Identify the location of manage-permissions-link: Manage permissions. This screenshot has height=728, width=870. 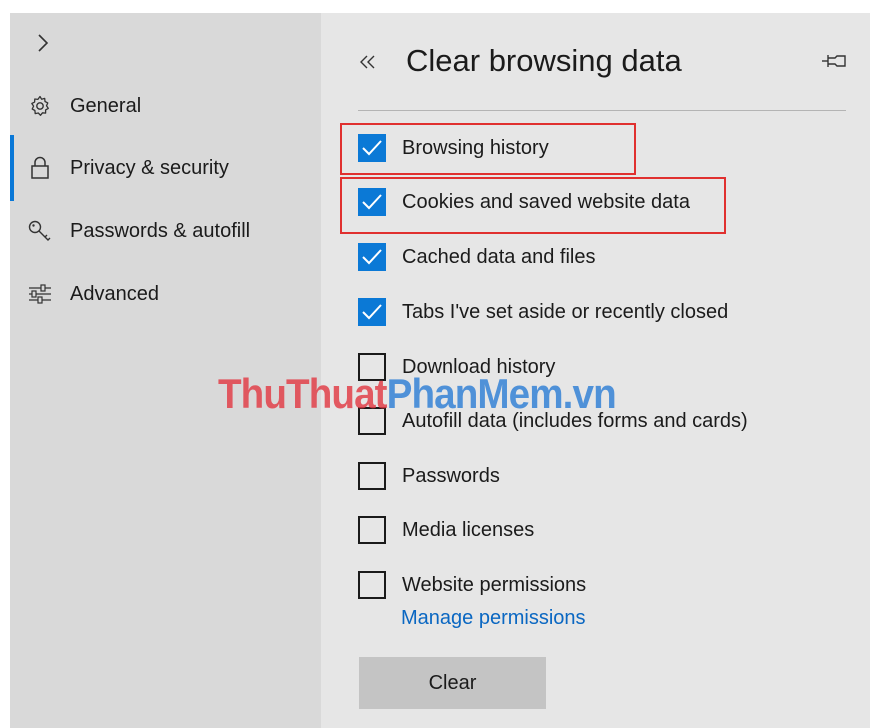
(493, 618).